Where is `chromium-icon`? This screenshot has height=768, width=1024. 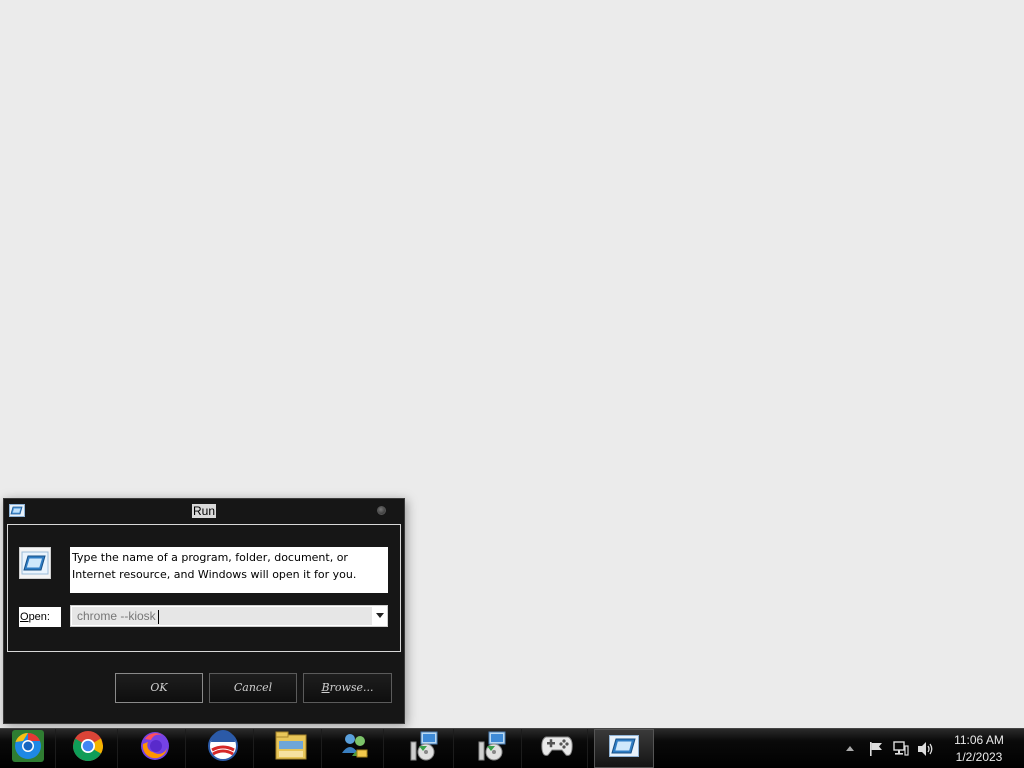 chromium-icon is located at coordinates (28, 748).